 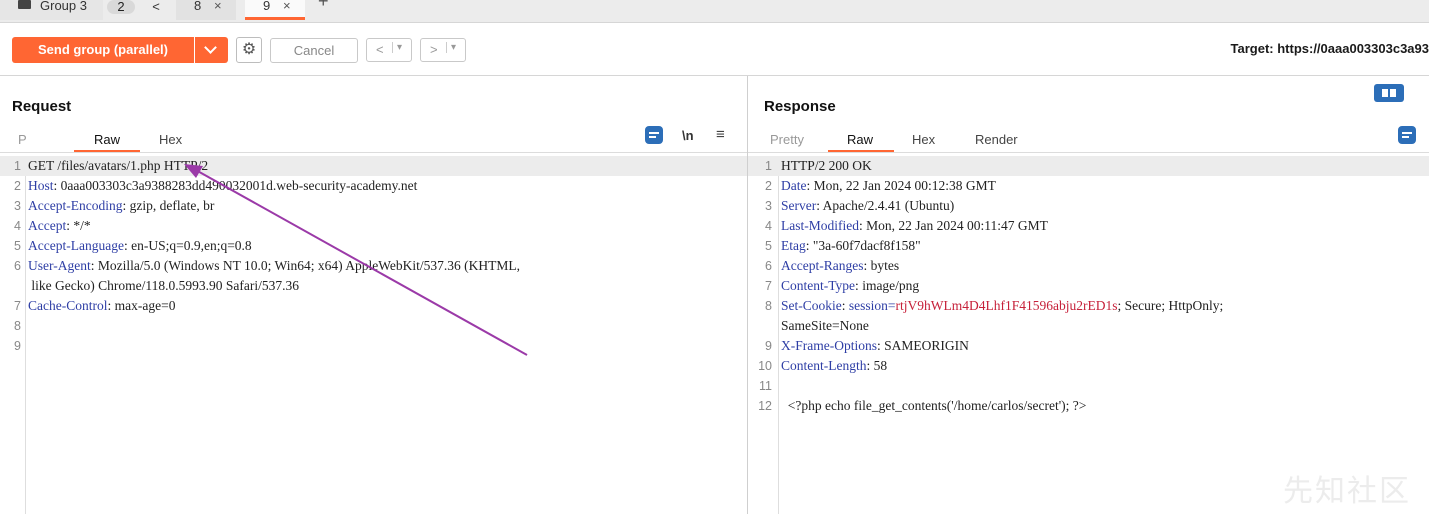 I want to click on response-line: 10 Content-Length: 58, so click(x=1088, y=366).